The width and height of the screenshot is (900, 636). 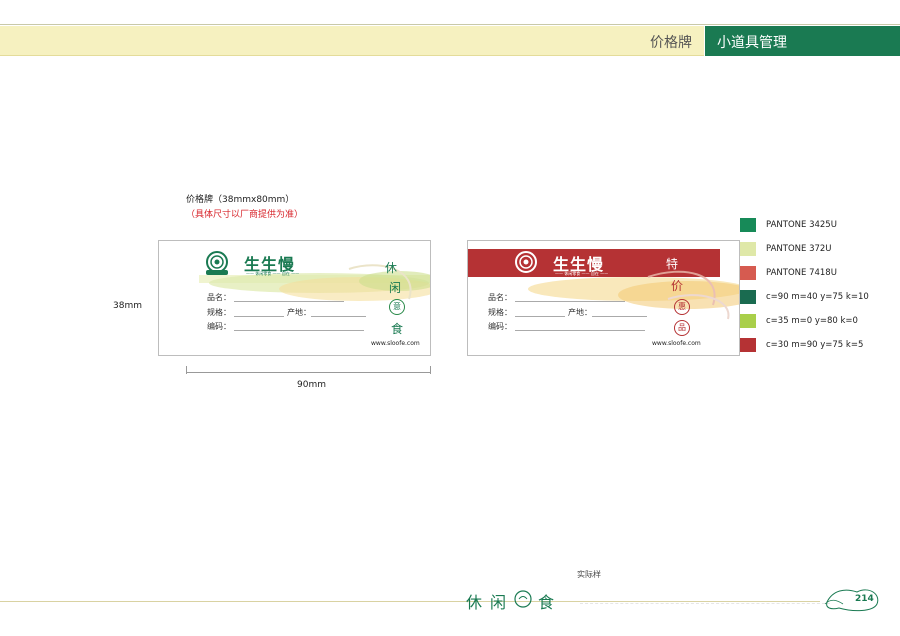 What do you see at coordinates (127, 306) in the screenshot?
I see `height-dimension-label: 38mm` at bounding box center [127, 306].